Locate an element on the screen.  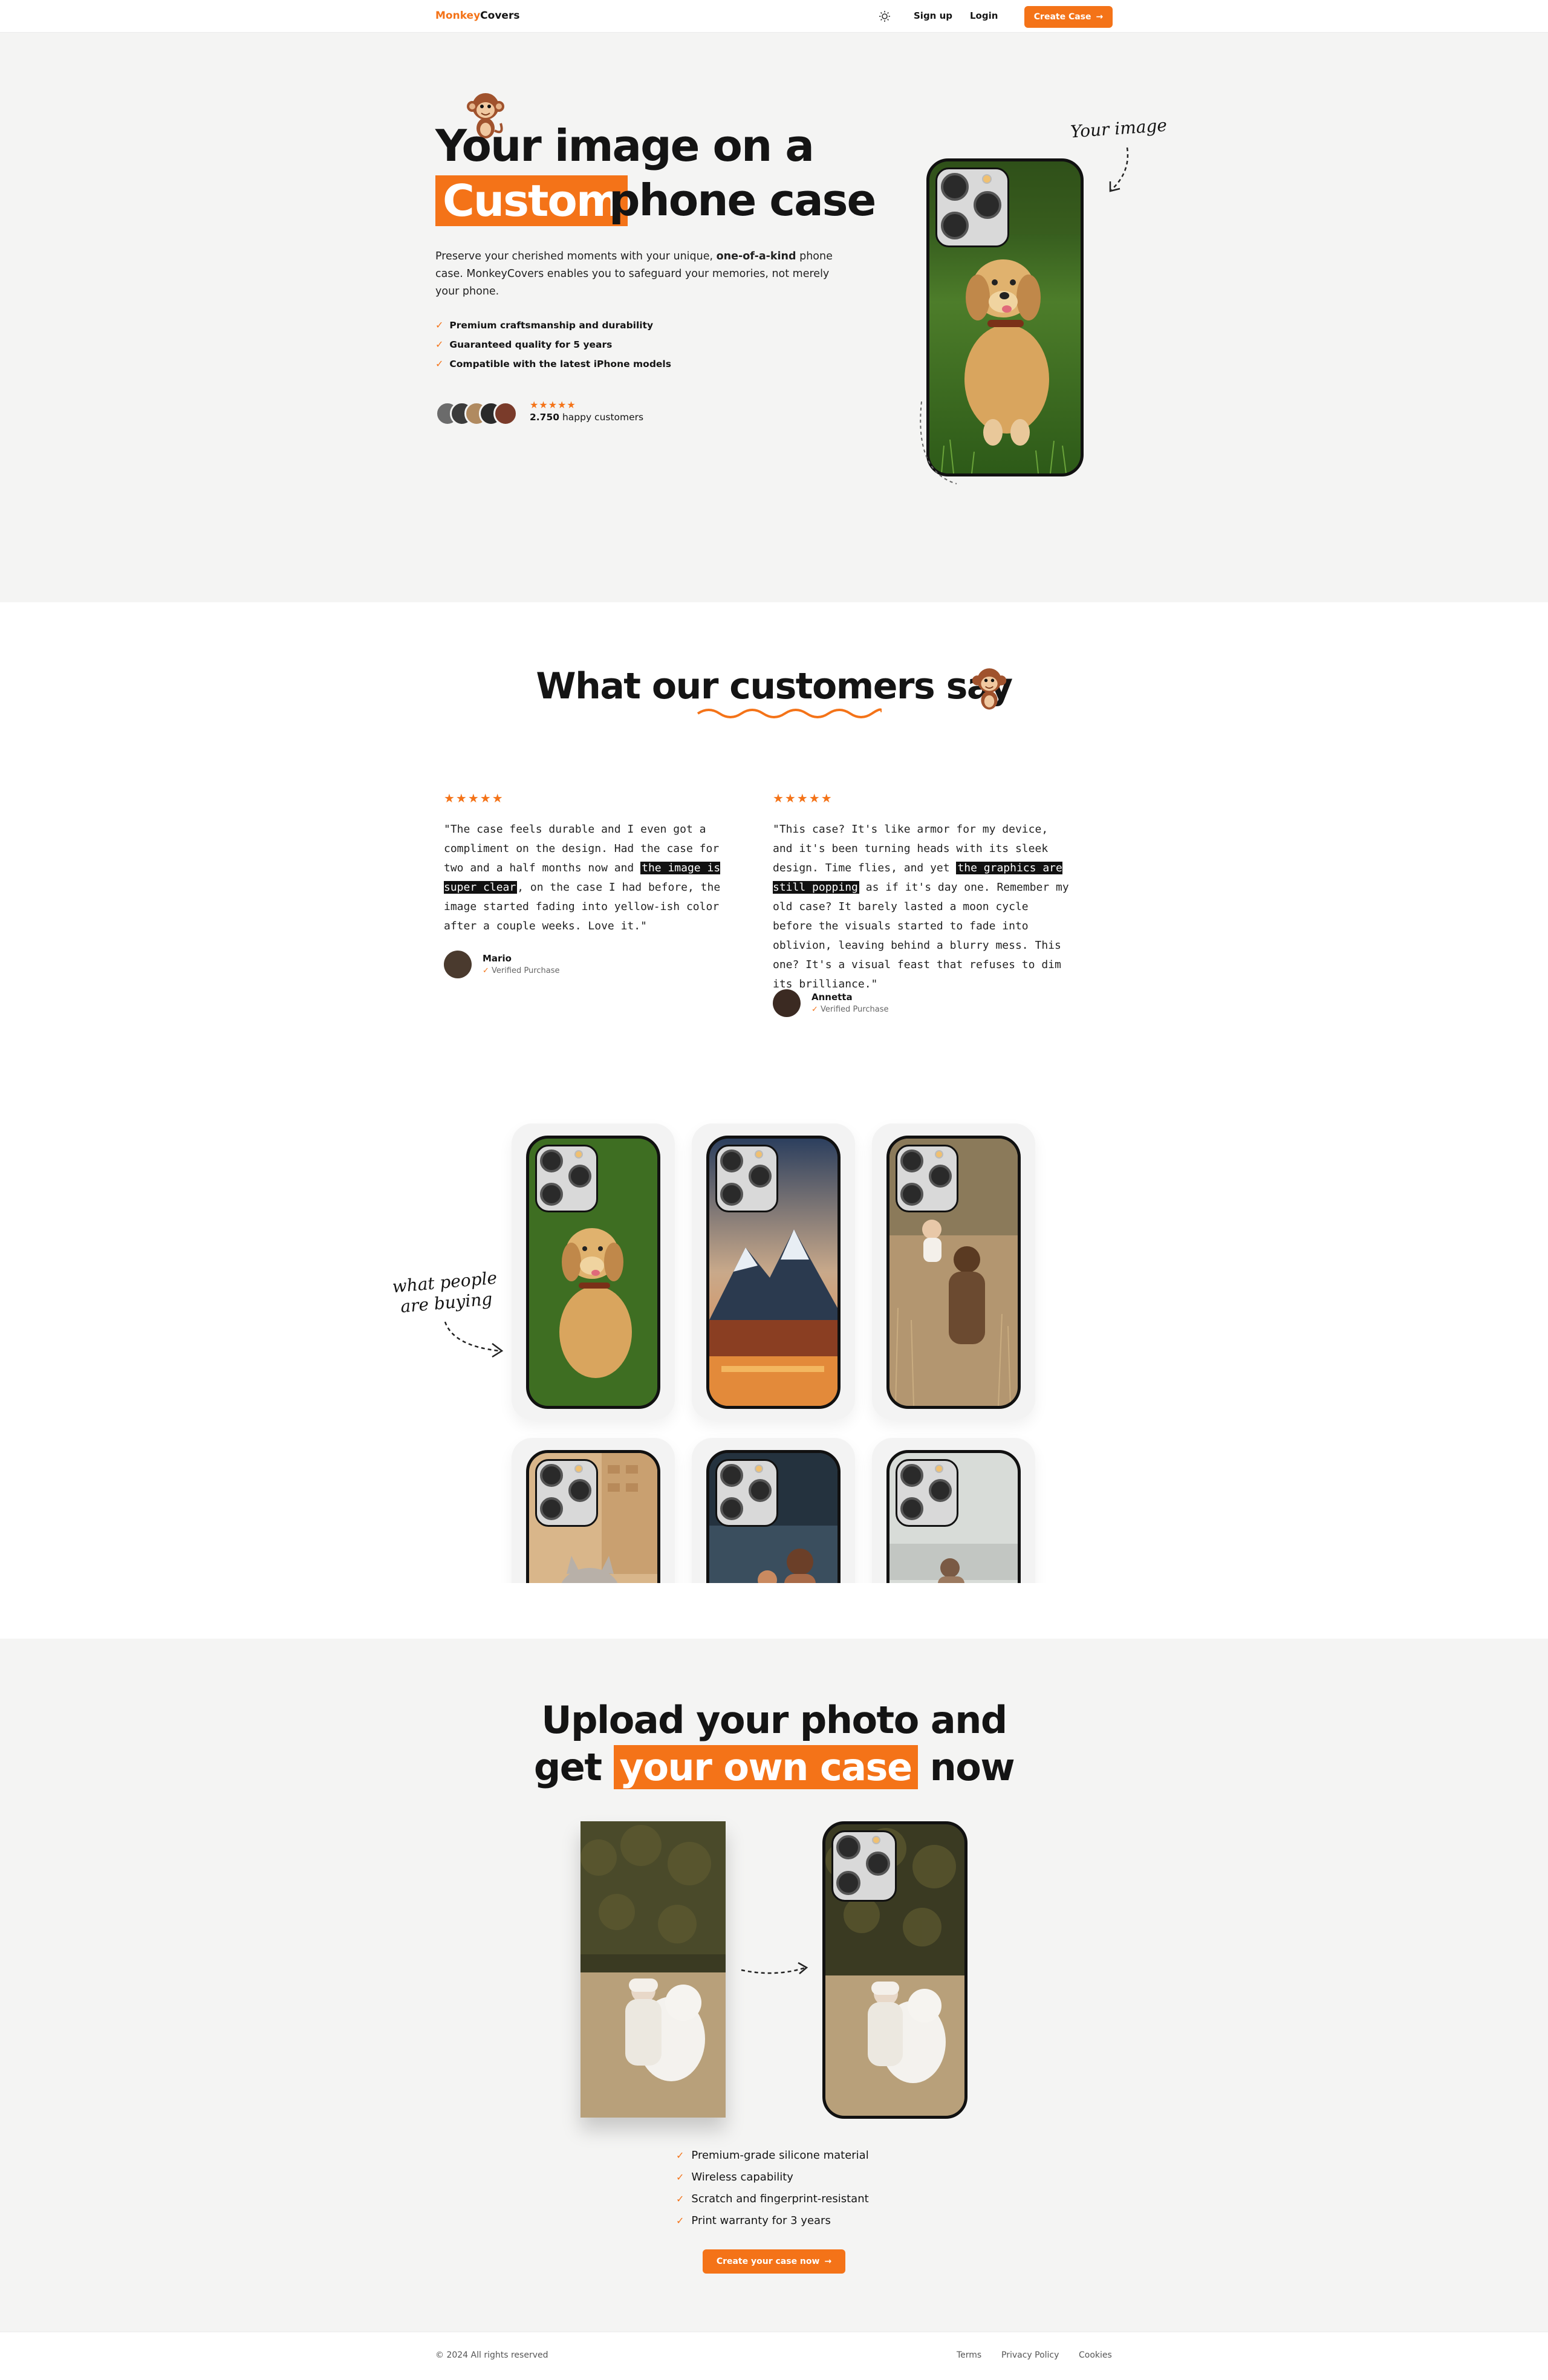
phone-case-cat is located at coordinates (593, 1516).